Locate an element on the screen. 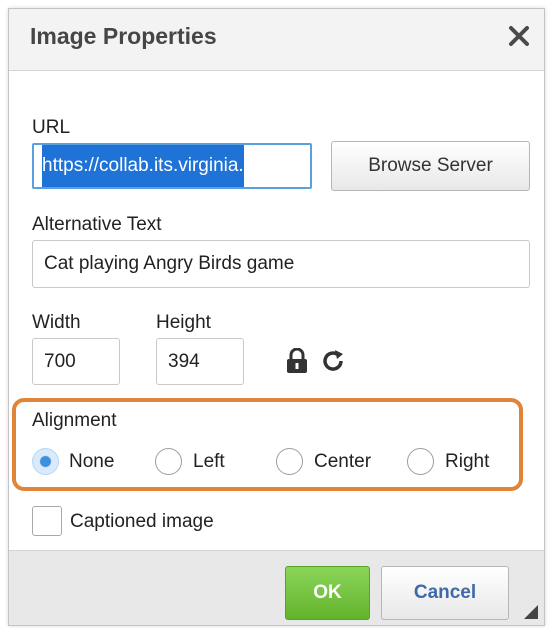 Image resolution: width=551 pixels, height=628 pixels. captioned-image-checkbox is located at coordinates (47, 521).